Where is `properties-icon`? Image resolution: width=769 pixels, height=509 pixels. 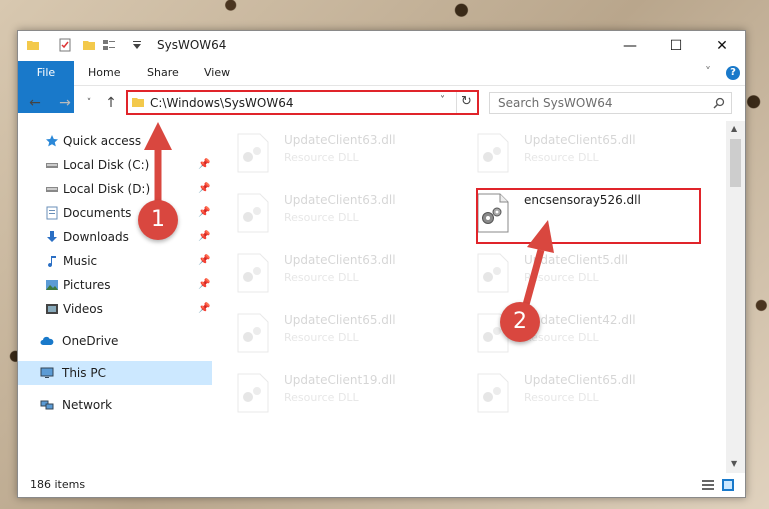
properties-icon is located at coordinates (65, 45).